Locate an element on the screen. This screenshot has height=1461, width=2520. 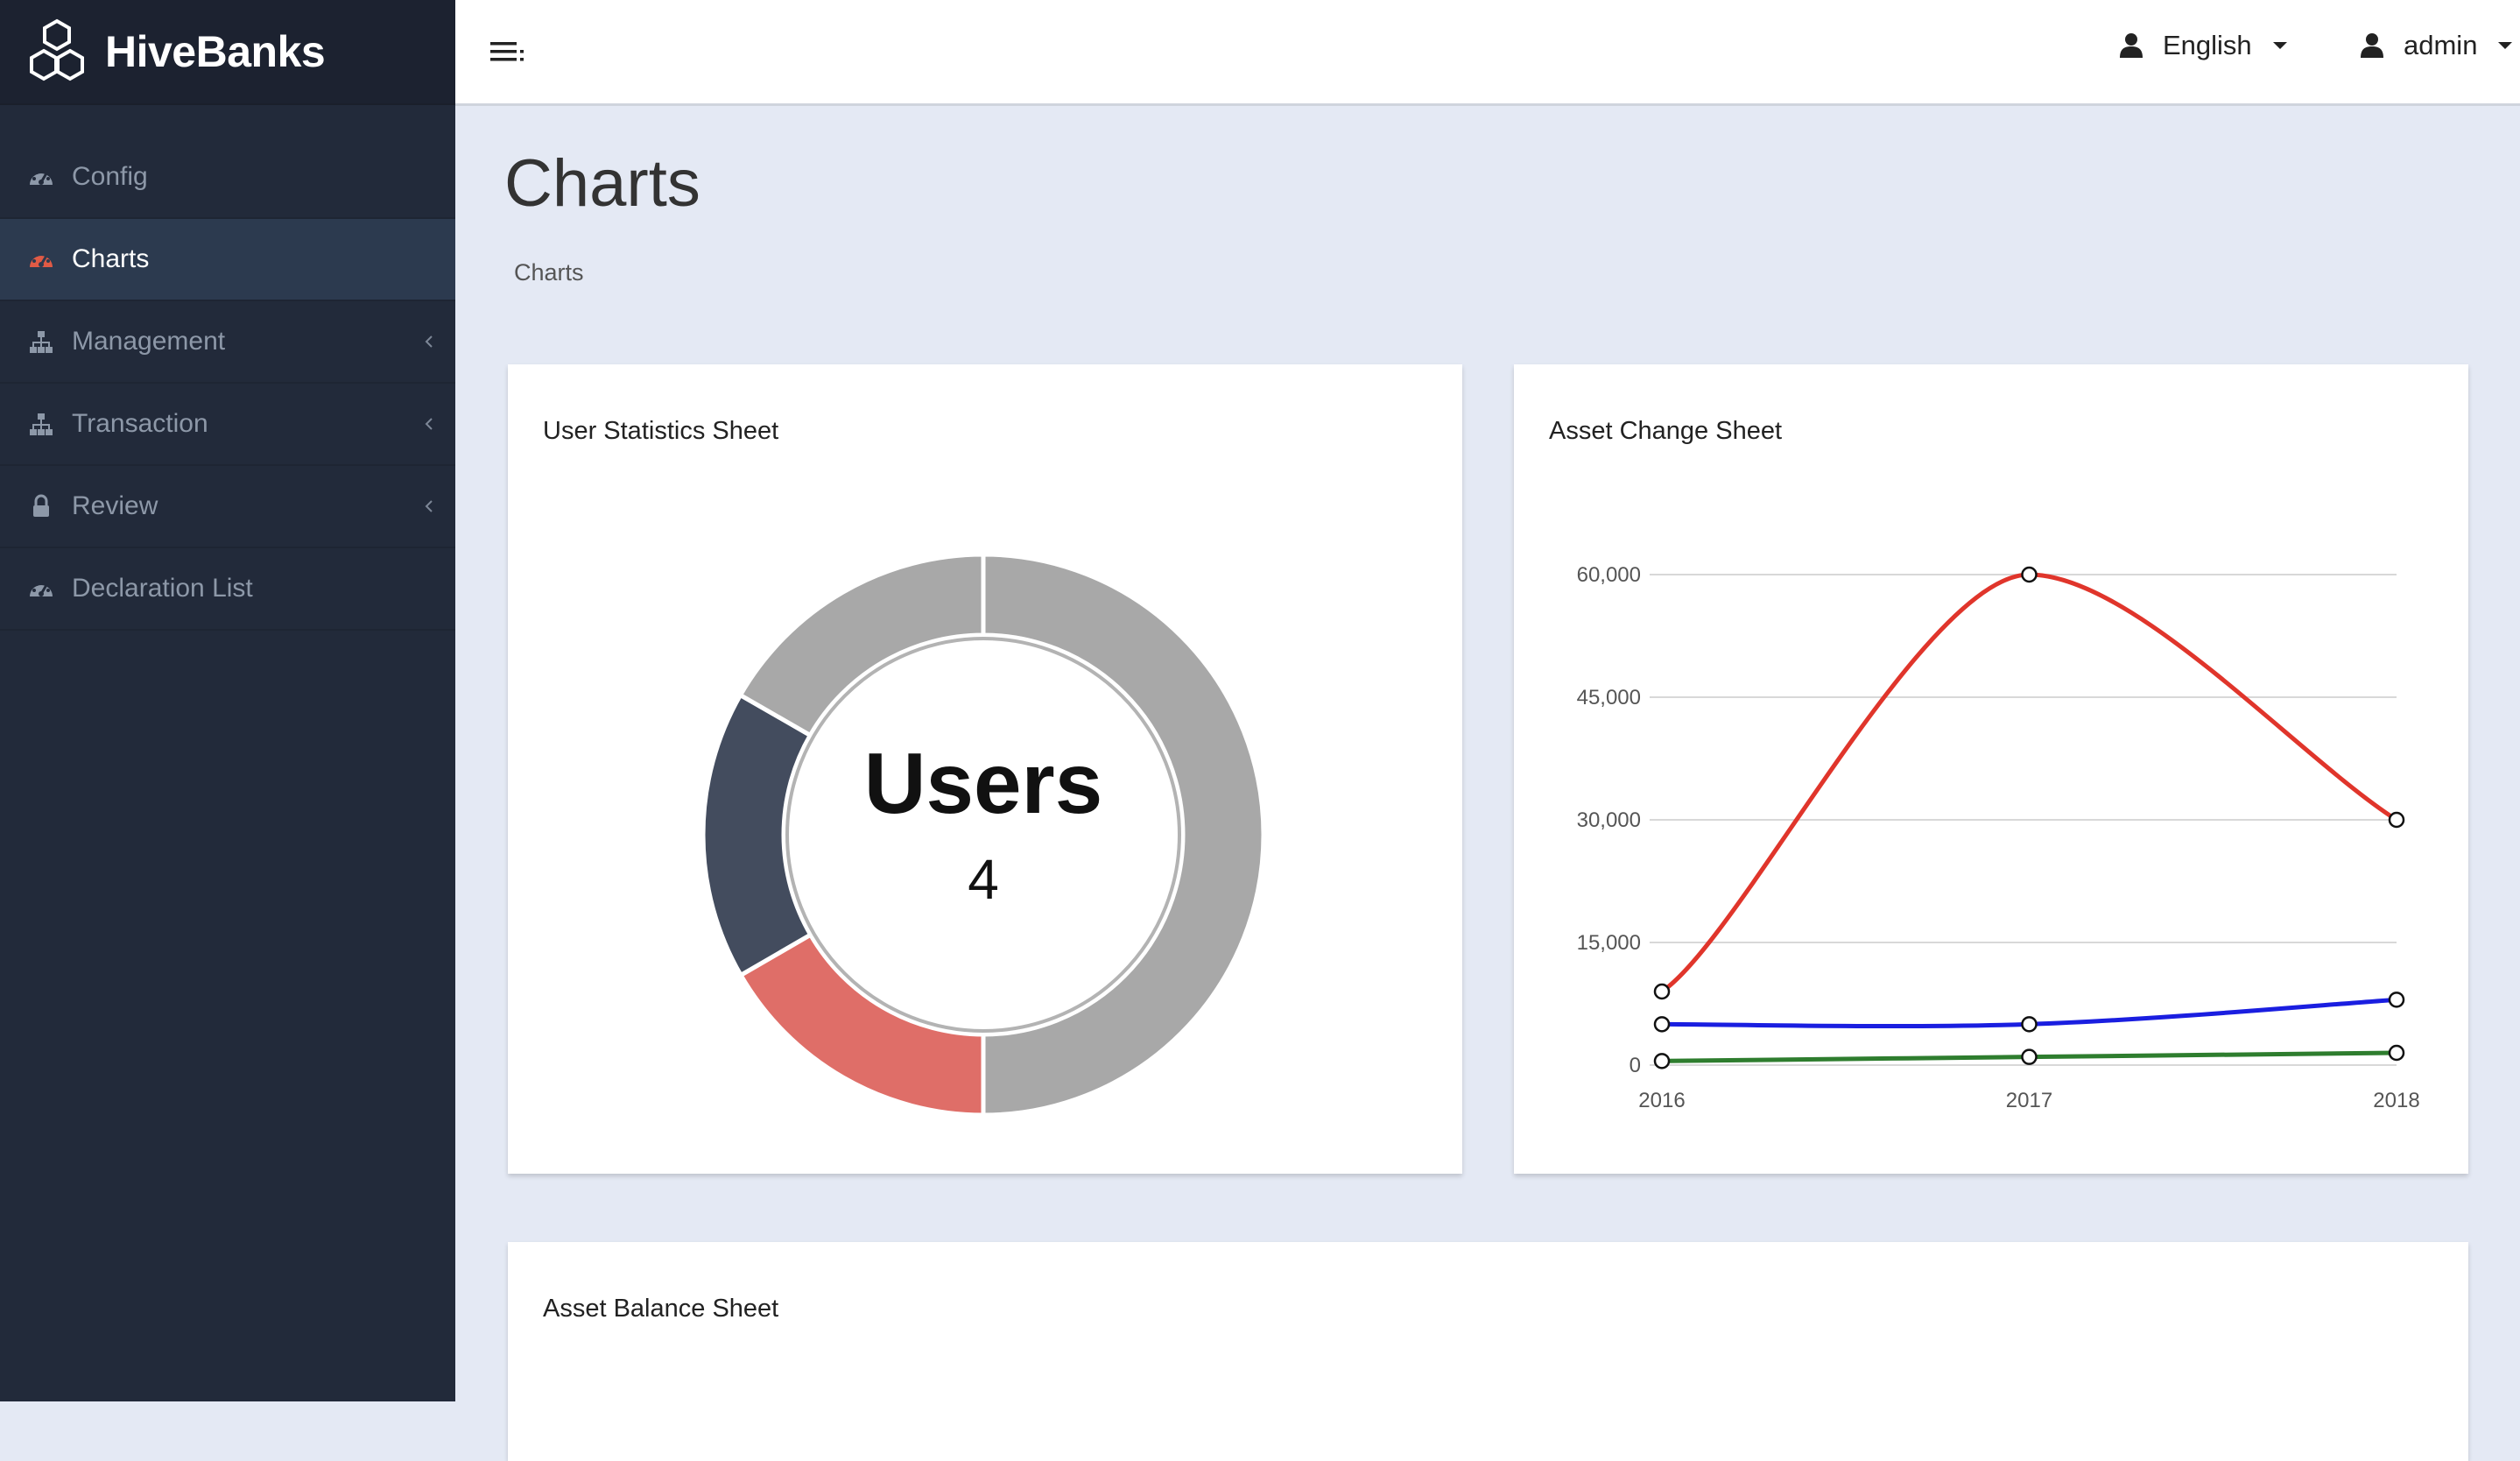
sidebar-item-charts: Charts is located at coordinates (228, 260).